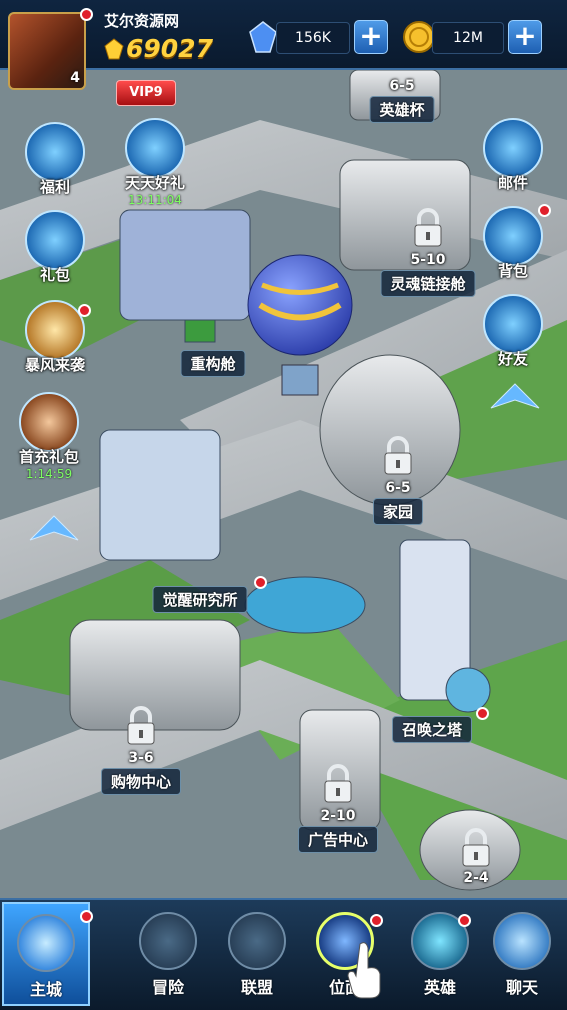 The height and width of the screenshot is (1010, 567). I want to click on tab-label: 英雄, so click(439, 987).